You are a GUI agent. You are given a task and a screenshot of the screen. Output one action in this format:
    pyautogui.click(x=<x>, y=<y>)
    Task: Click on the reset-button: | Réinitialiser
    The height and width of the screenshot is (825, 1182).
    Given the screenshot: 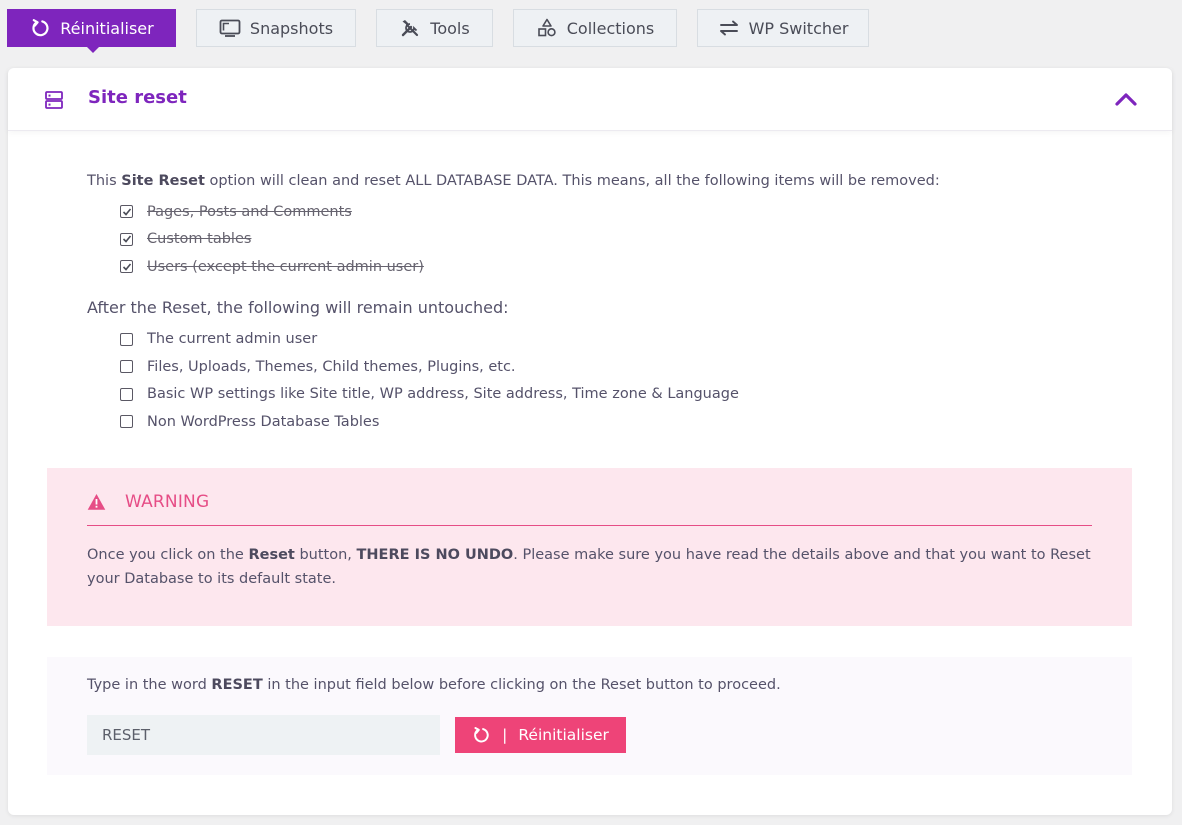 What is the action you would take?
    pyautogui.click(x=540, y=735)
    